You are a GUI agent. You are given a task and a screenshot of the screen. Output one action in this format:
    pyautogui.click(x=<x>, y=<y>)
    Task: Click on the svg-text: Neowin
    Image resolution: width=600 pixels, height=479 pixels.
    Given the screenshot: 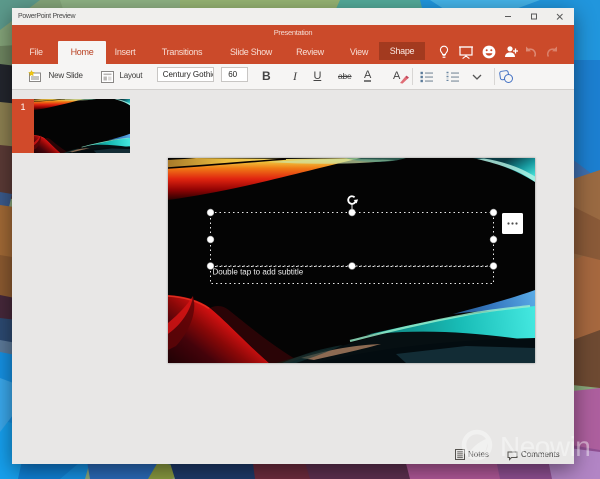 What is the action you would take?
    pyautogui.click(x=545, y=446)
    